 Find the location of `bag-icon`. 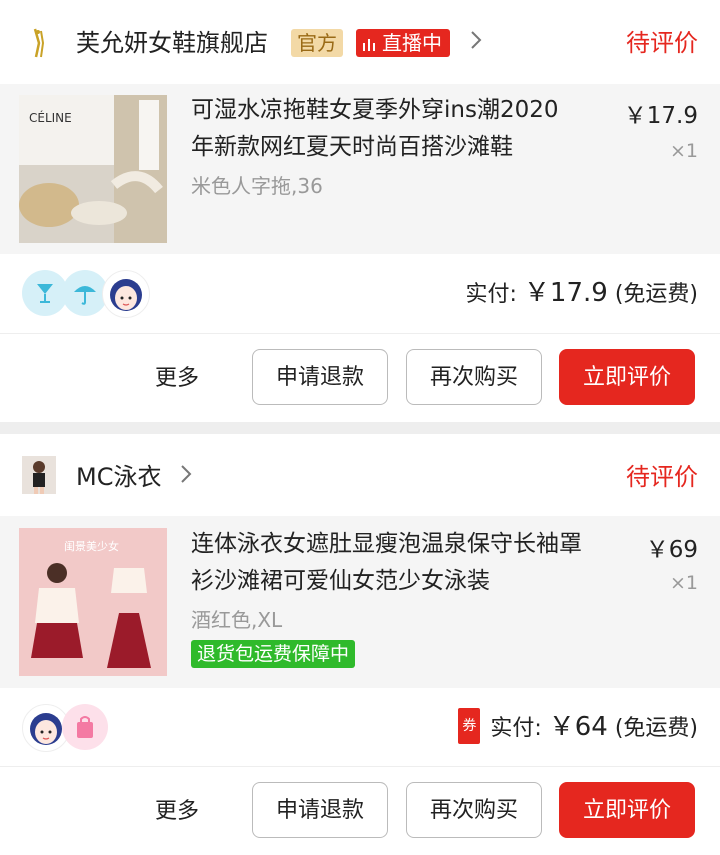

bag-icon is located at coordinates (85, 727).